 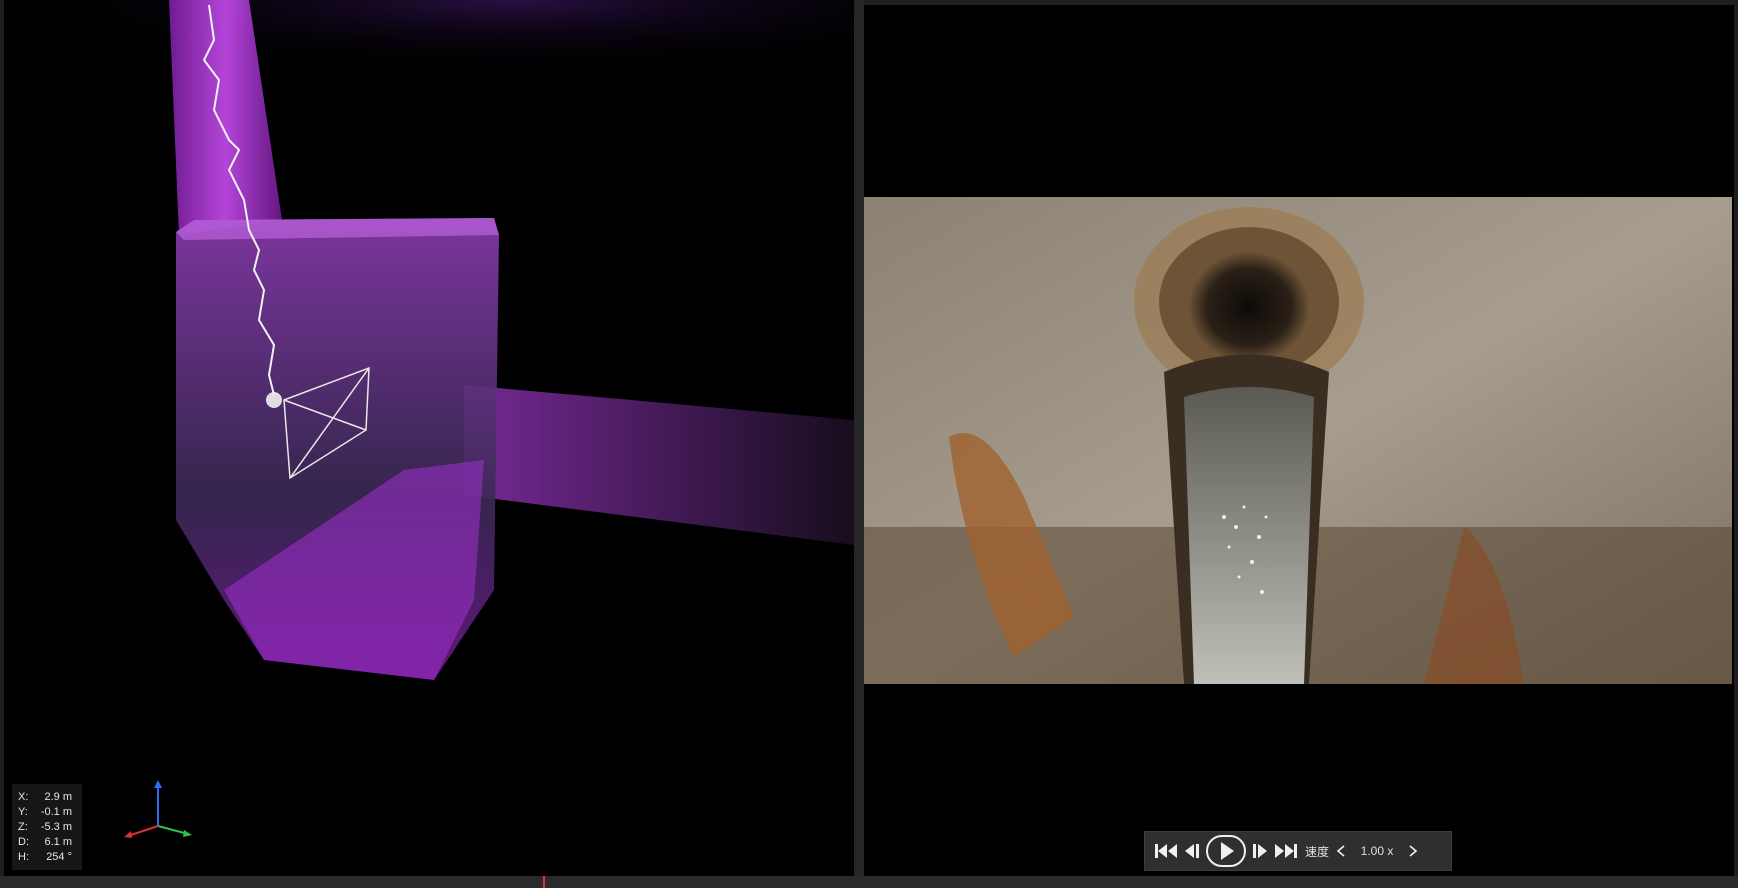 I want to click on pane-divider, so click(x=859, y=438).